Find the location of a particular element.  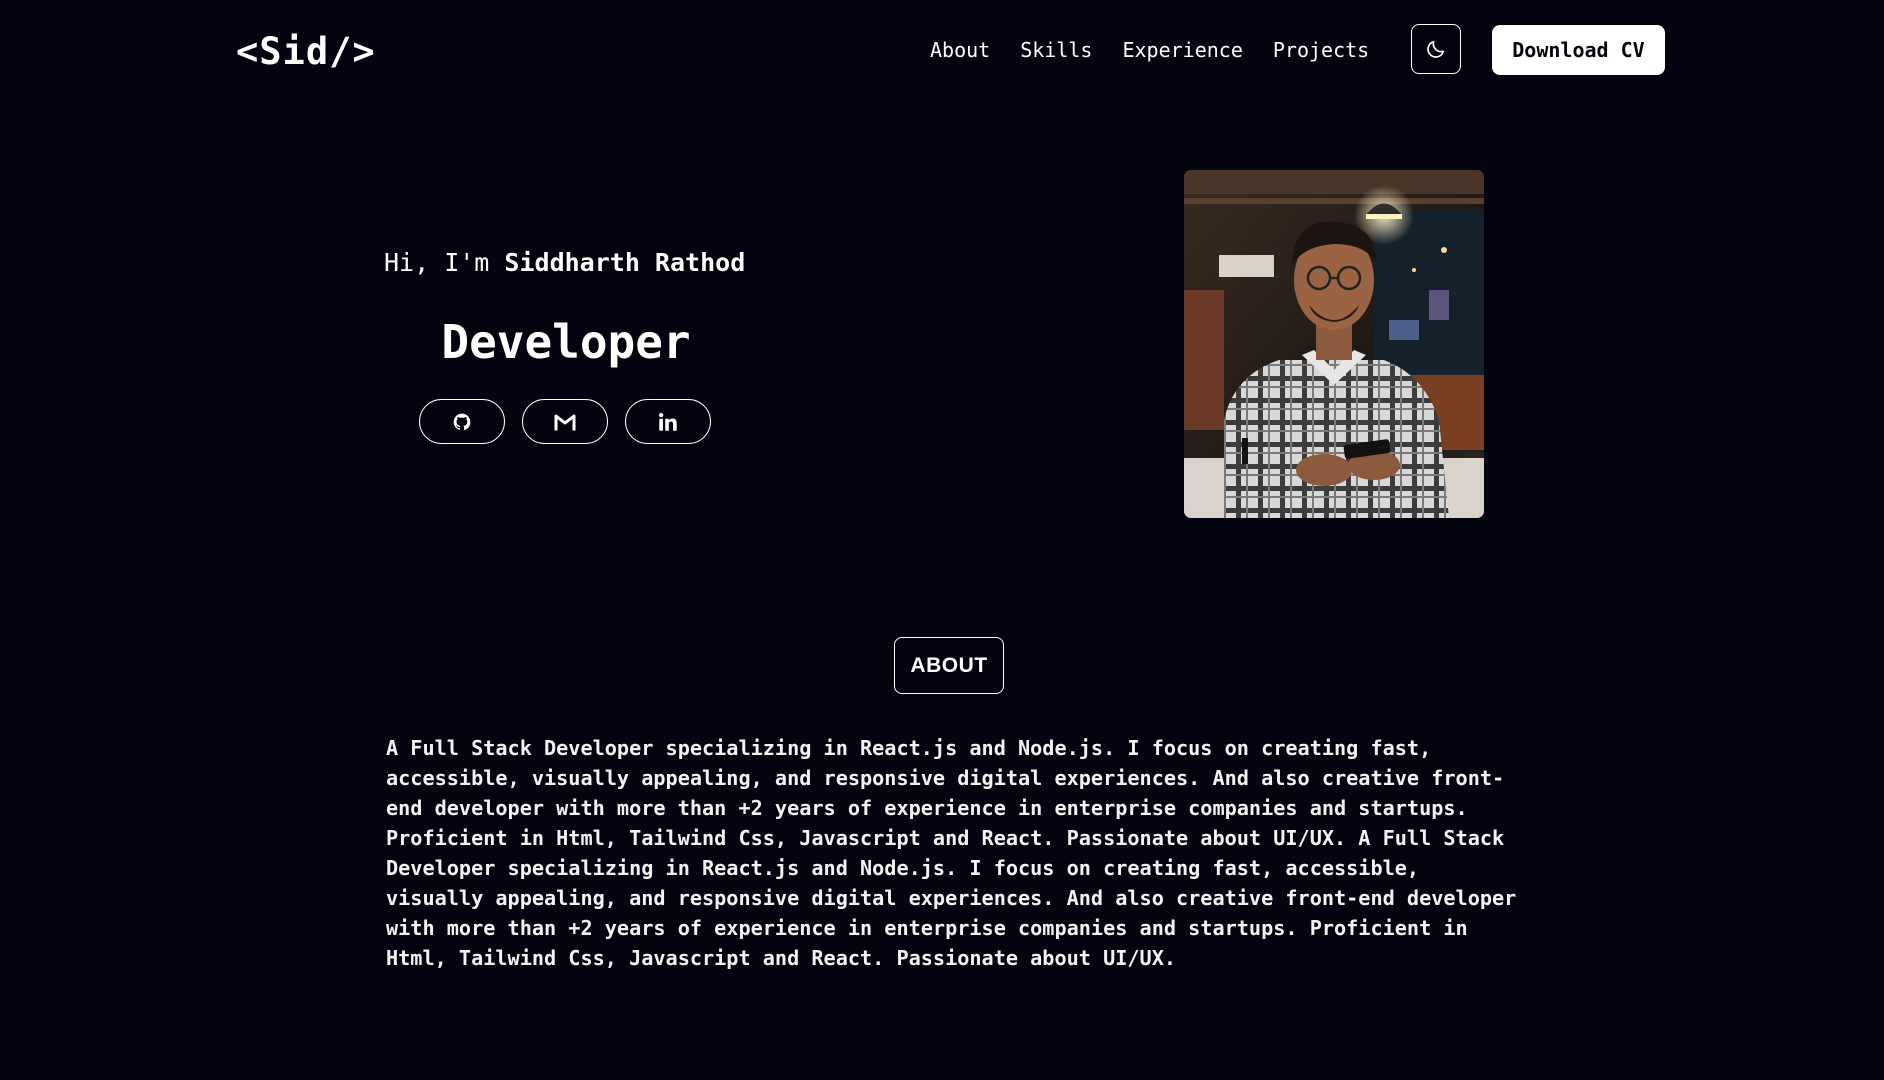

moon-icon is located at coordinates (1436, 49).